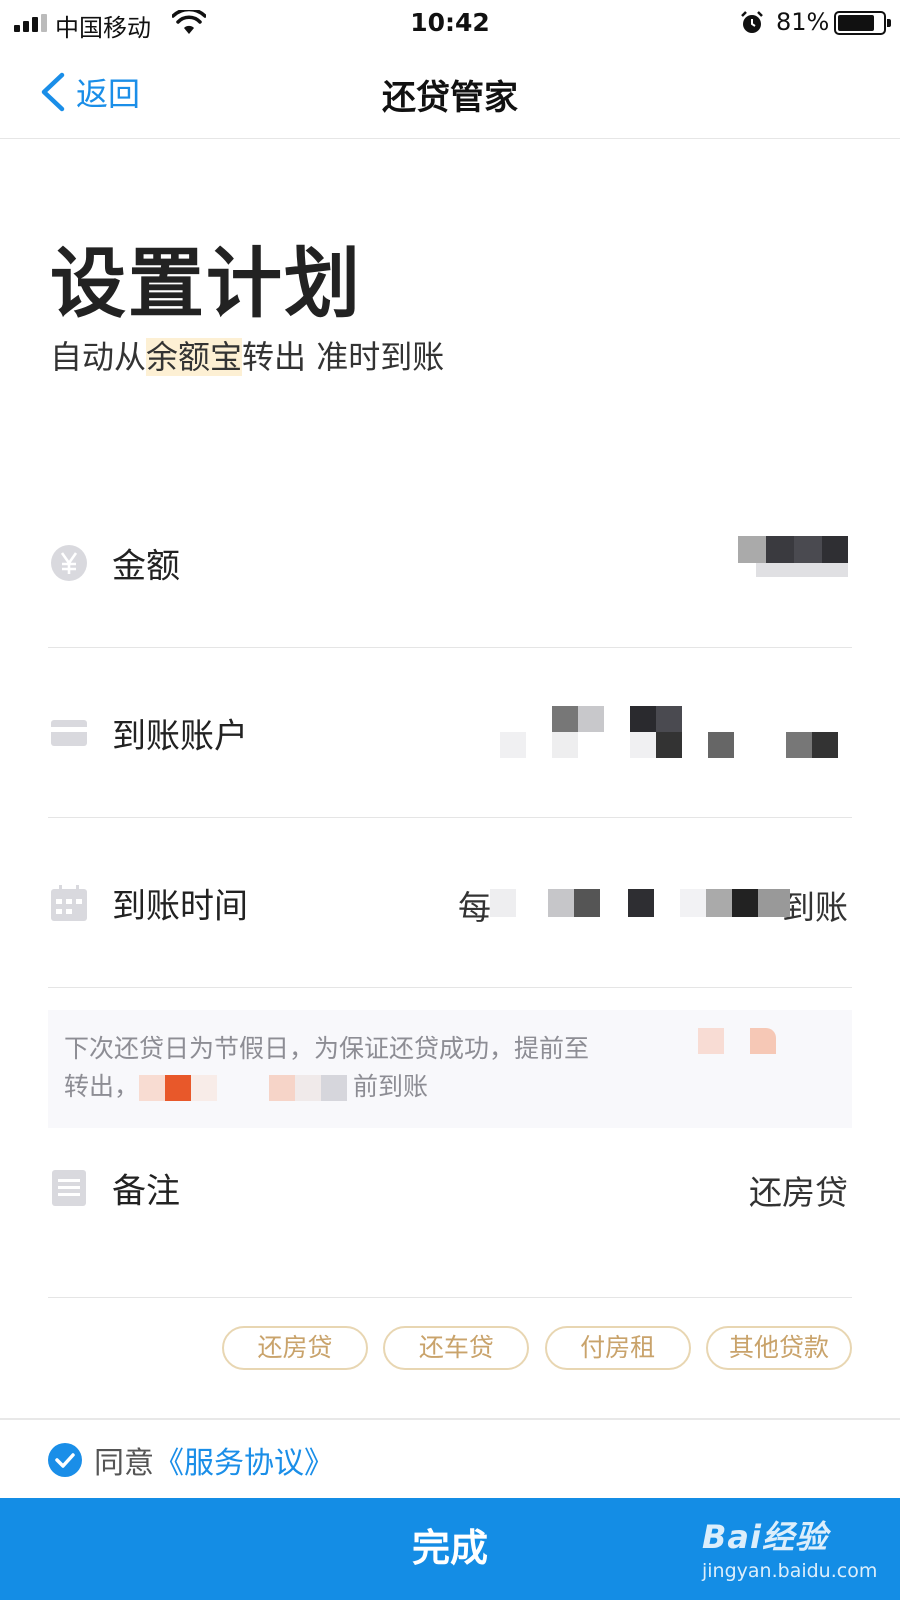  What do you see at coordinates (194, 357) in the screenshot?
I see `subtitle-highlight: 余额宝` at bounding box center [194, 357].